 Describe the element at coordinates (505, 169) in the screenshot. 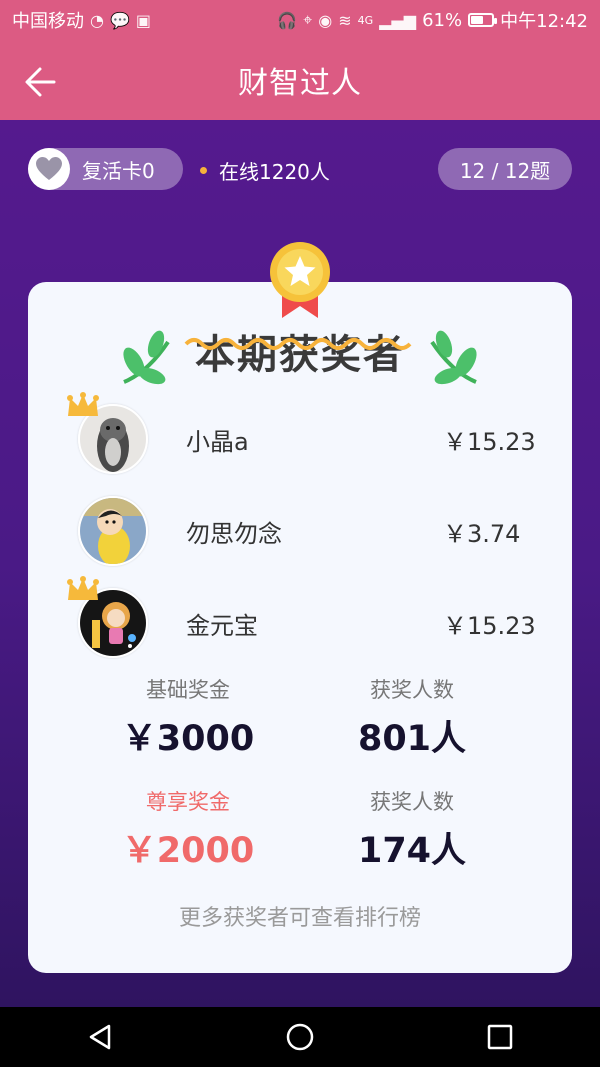

I see `question-progress: 12 / 12题` at that location.